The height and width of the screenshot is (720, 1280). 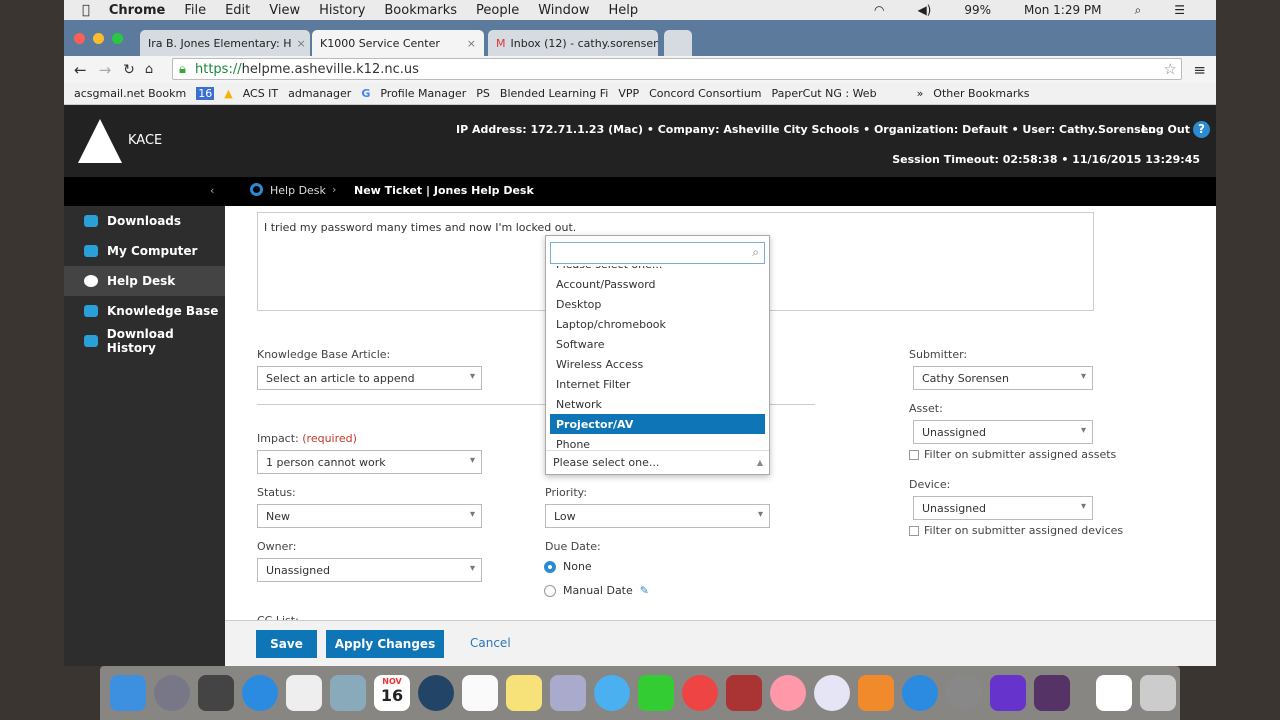 What do you see at coordinates (385, 644) in the screenshot?
I see `apply-changes-button: Apply Changes` at bounding box center [385, 644].